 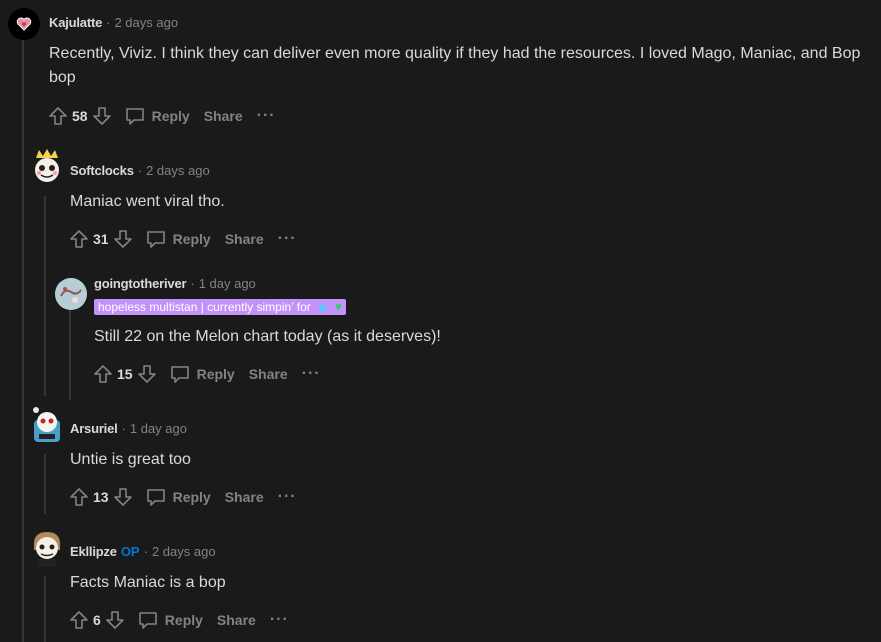 I want to click on comment-body: Untie is great too, so click(x=130, y=459).